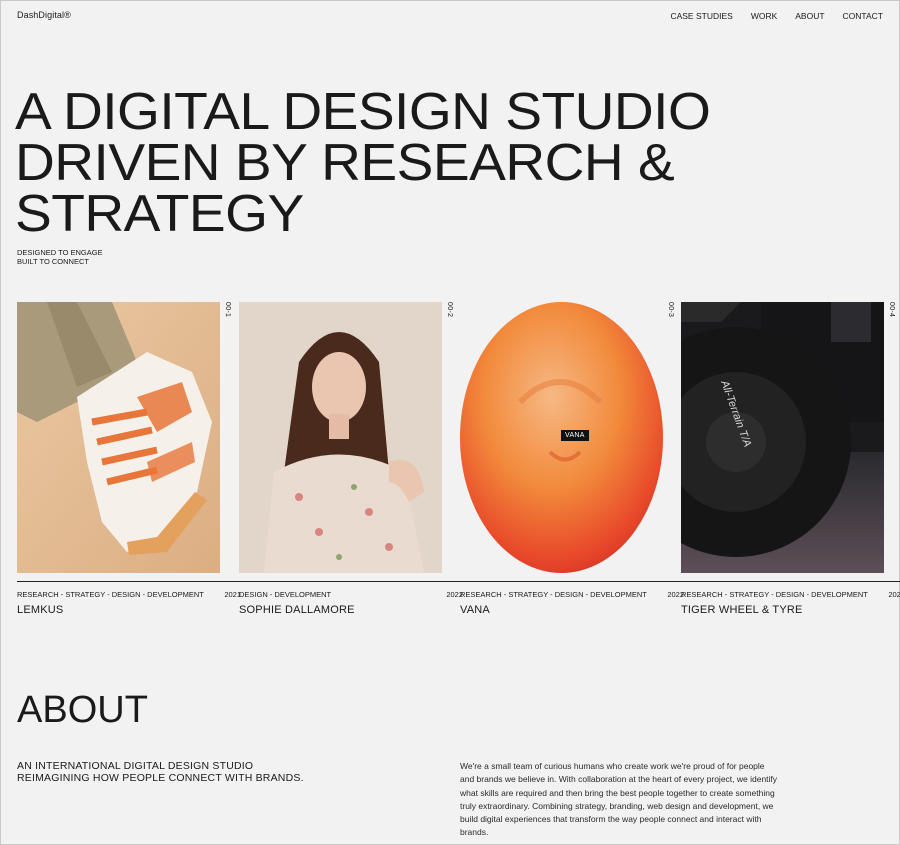 The height and width of the screenshot is (845, 900). What do you see at coordinates (764, 16) in the screenshot?
I see `nav-work: WORK` at bounding box center [764, 16].